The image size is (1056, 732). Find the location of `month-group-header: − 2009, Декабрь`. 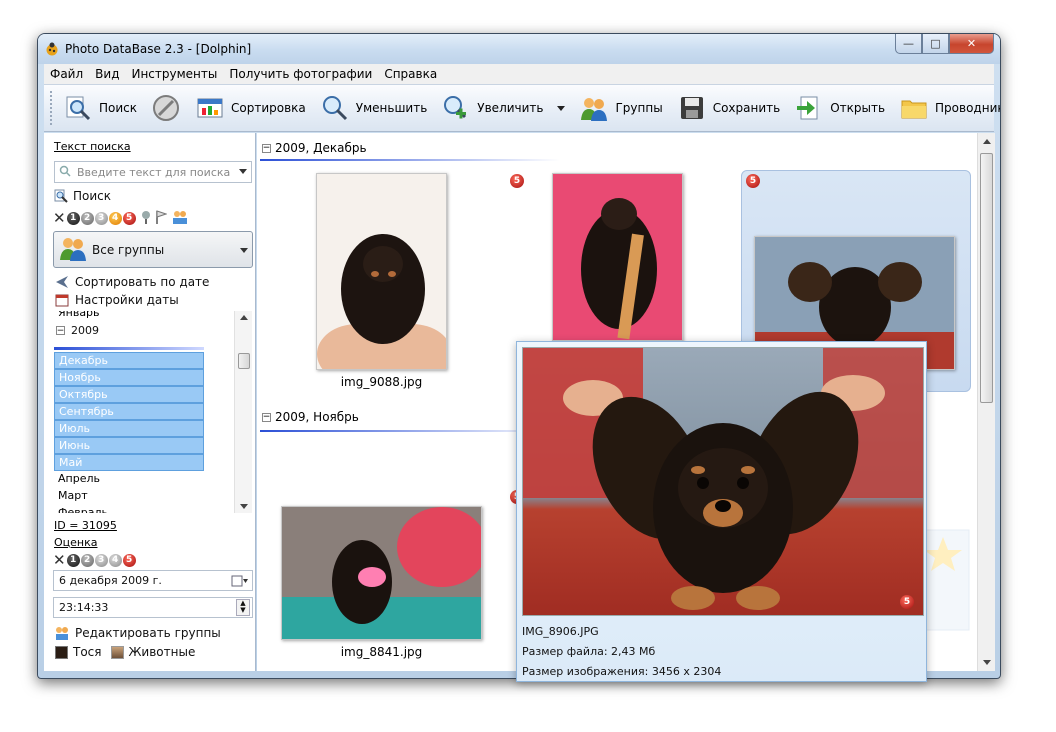

month-group-header: − 2009, Декабрь is located at coordinates (314, 148).